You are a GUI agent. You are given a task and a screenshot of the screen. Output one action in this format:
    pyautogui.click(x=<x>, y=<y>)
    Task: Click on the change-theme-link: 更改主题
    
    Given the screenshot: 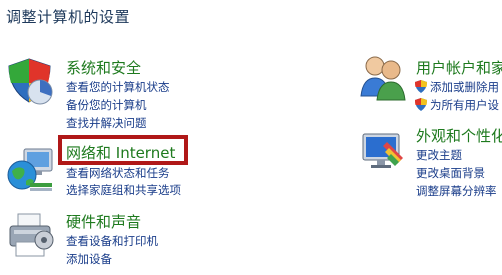 What is the action you would take?
    pyautogui.click(x=439, y=155)
    